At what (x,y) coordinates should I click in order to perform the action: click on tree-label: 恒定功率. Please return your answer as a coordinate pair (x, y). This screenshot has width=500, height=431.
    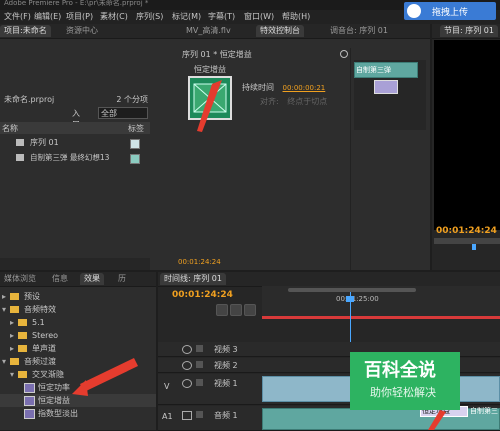
    Looking at the image, I should click on (54, 387).